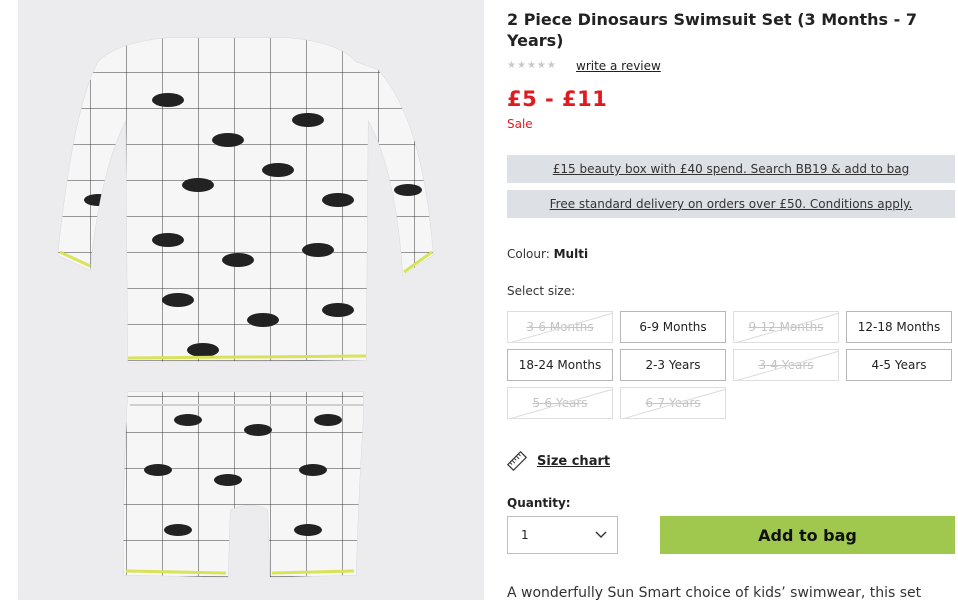 The height and width of the screenshot is (602, 958). I want to click on sale-label: Sale, so click(520, 124).